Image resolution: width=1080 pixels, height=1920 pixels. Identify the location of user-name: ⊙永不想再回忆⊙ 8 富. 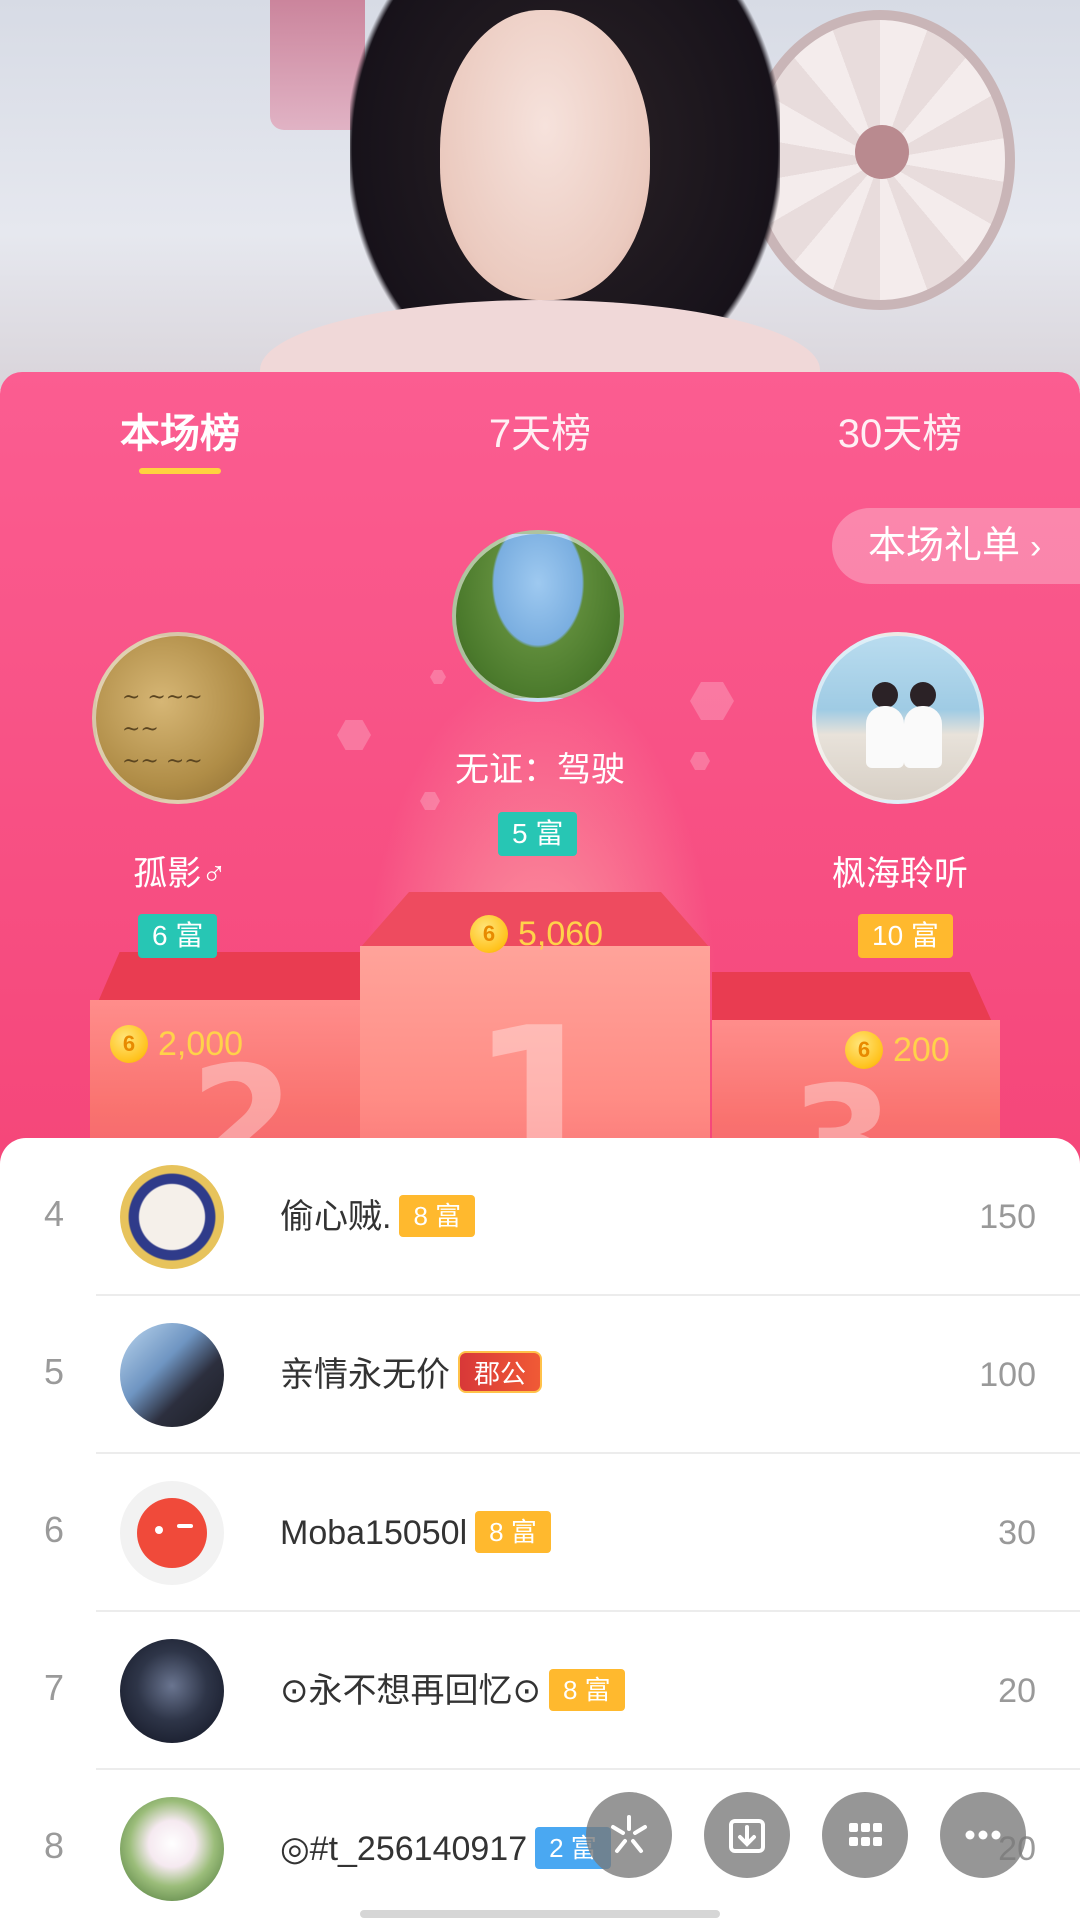
(452, 1691).